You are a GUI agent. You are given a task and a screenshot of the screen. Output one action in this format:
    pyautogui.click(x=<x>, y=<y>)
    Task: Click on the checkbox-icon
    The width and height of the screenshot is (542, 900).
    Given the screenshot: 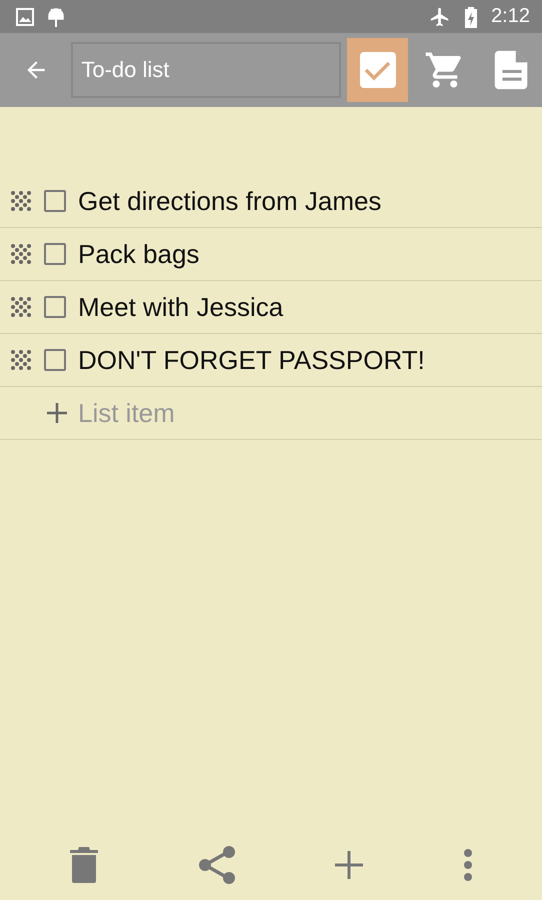 What is the action you would take?
    pyautogui.click(x=377, y=70)
    